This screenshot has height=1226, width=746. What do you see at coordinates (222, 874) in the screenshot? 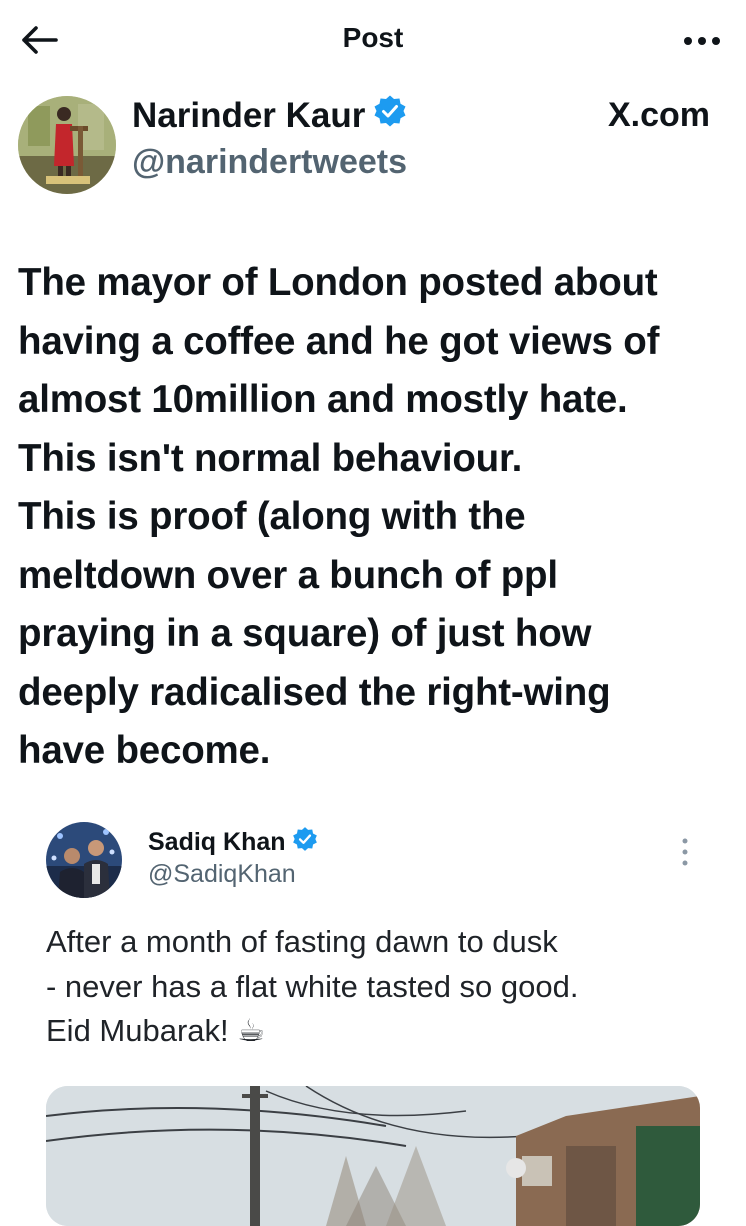
I see `quoted-author-handle: @SadiqKhan` at bounding box center [222, 874].